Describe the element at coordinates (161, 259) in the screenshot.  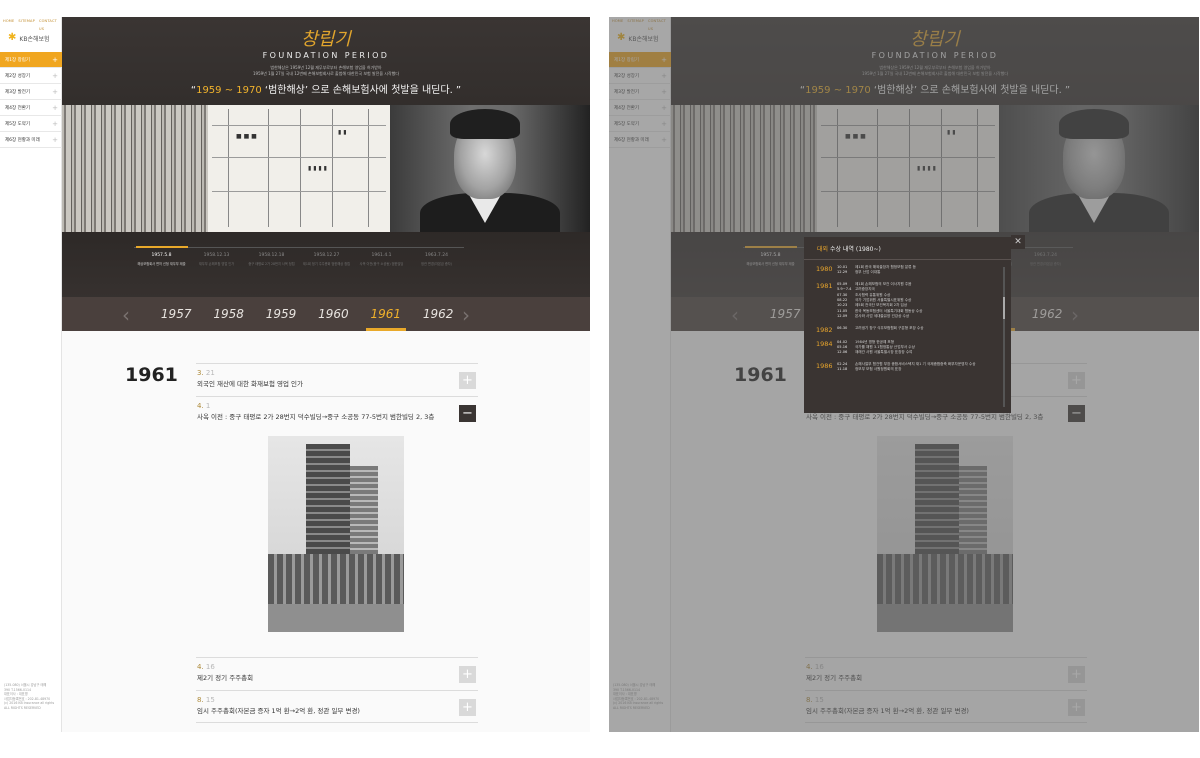
I see `timeline-event: 1957.5.8 해상보험회사 면허 신청 재무부 제출` at that location.